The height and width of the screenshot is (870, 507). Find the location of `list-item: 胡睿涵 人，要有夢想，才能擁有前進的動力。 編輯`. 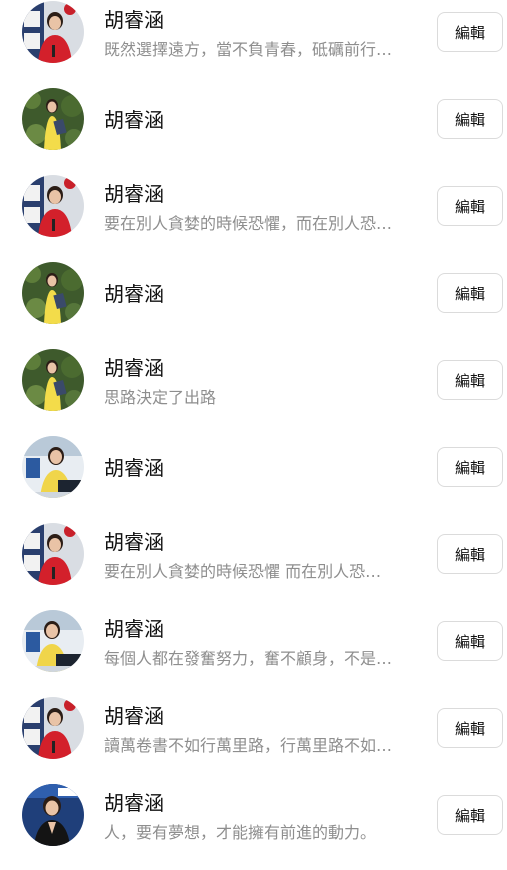

list-item: 胡睿涵 人，要有夢想，才能擁有前進的動力。 編輯 is located at coordinates (253, 826).